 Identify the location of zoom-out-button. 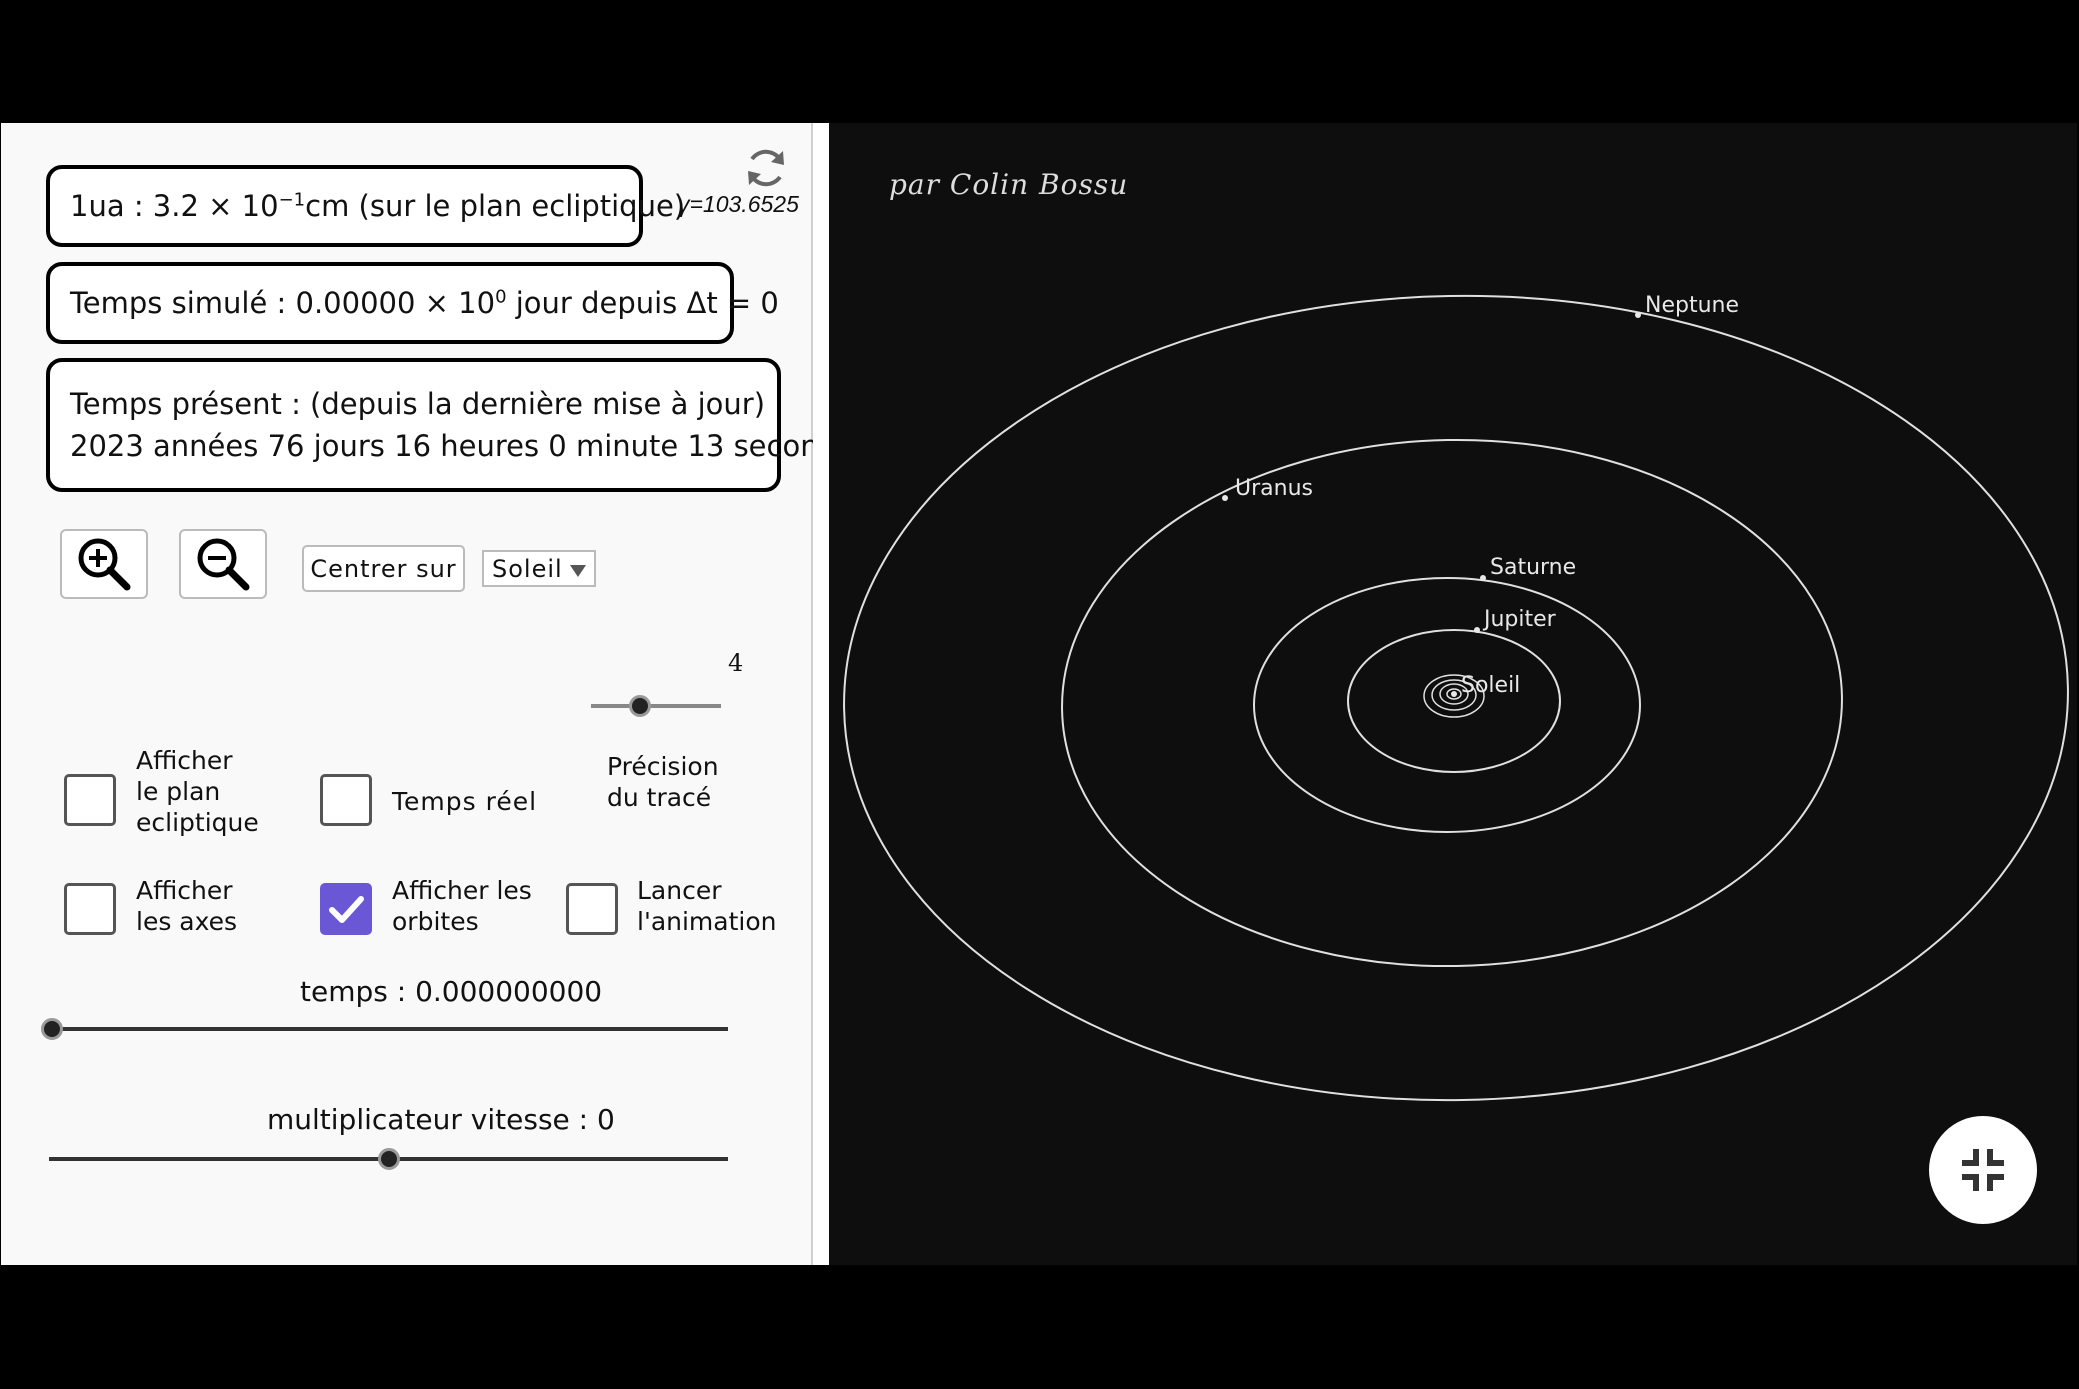
(223, 564).